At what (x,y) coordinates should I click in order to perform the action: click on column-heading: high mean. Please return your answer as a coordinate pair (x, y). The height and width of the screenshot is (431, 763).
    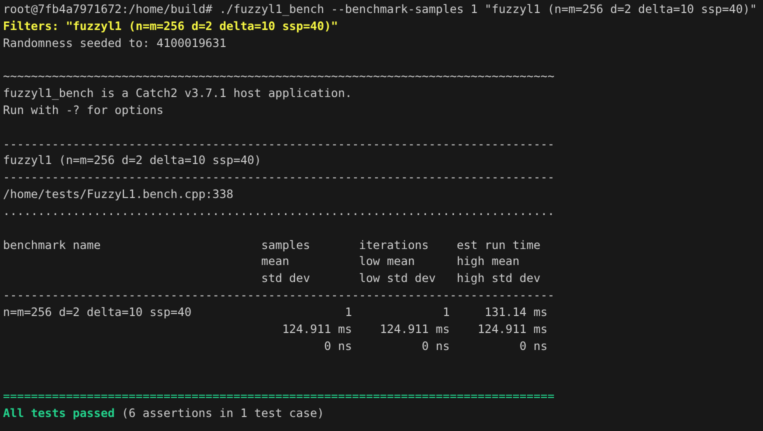
    Looking at the image, I should click on (488, 261).